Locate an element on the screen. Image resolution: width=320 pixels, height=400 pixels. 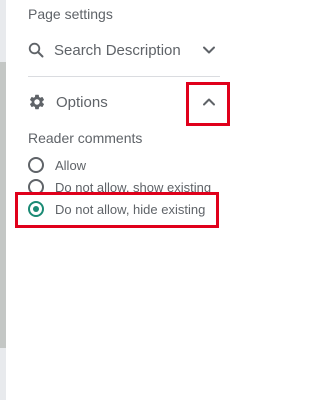
search-description-label: Search Description is located at coordinates (117, 50).